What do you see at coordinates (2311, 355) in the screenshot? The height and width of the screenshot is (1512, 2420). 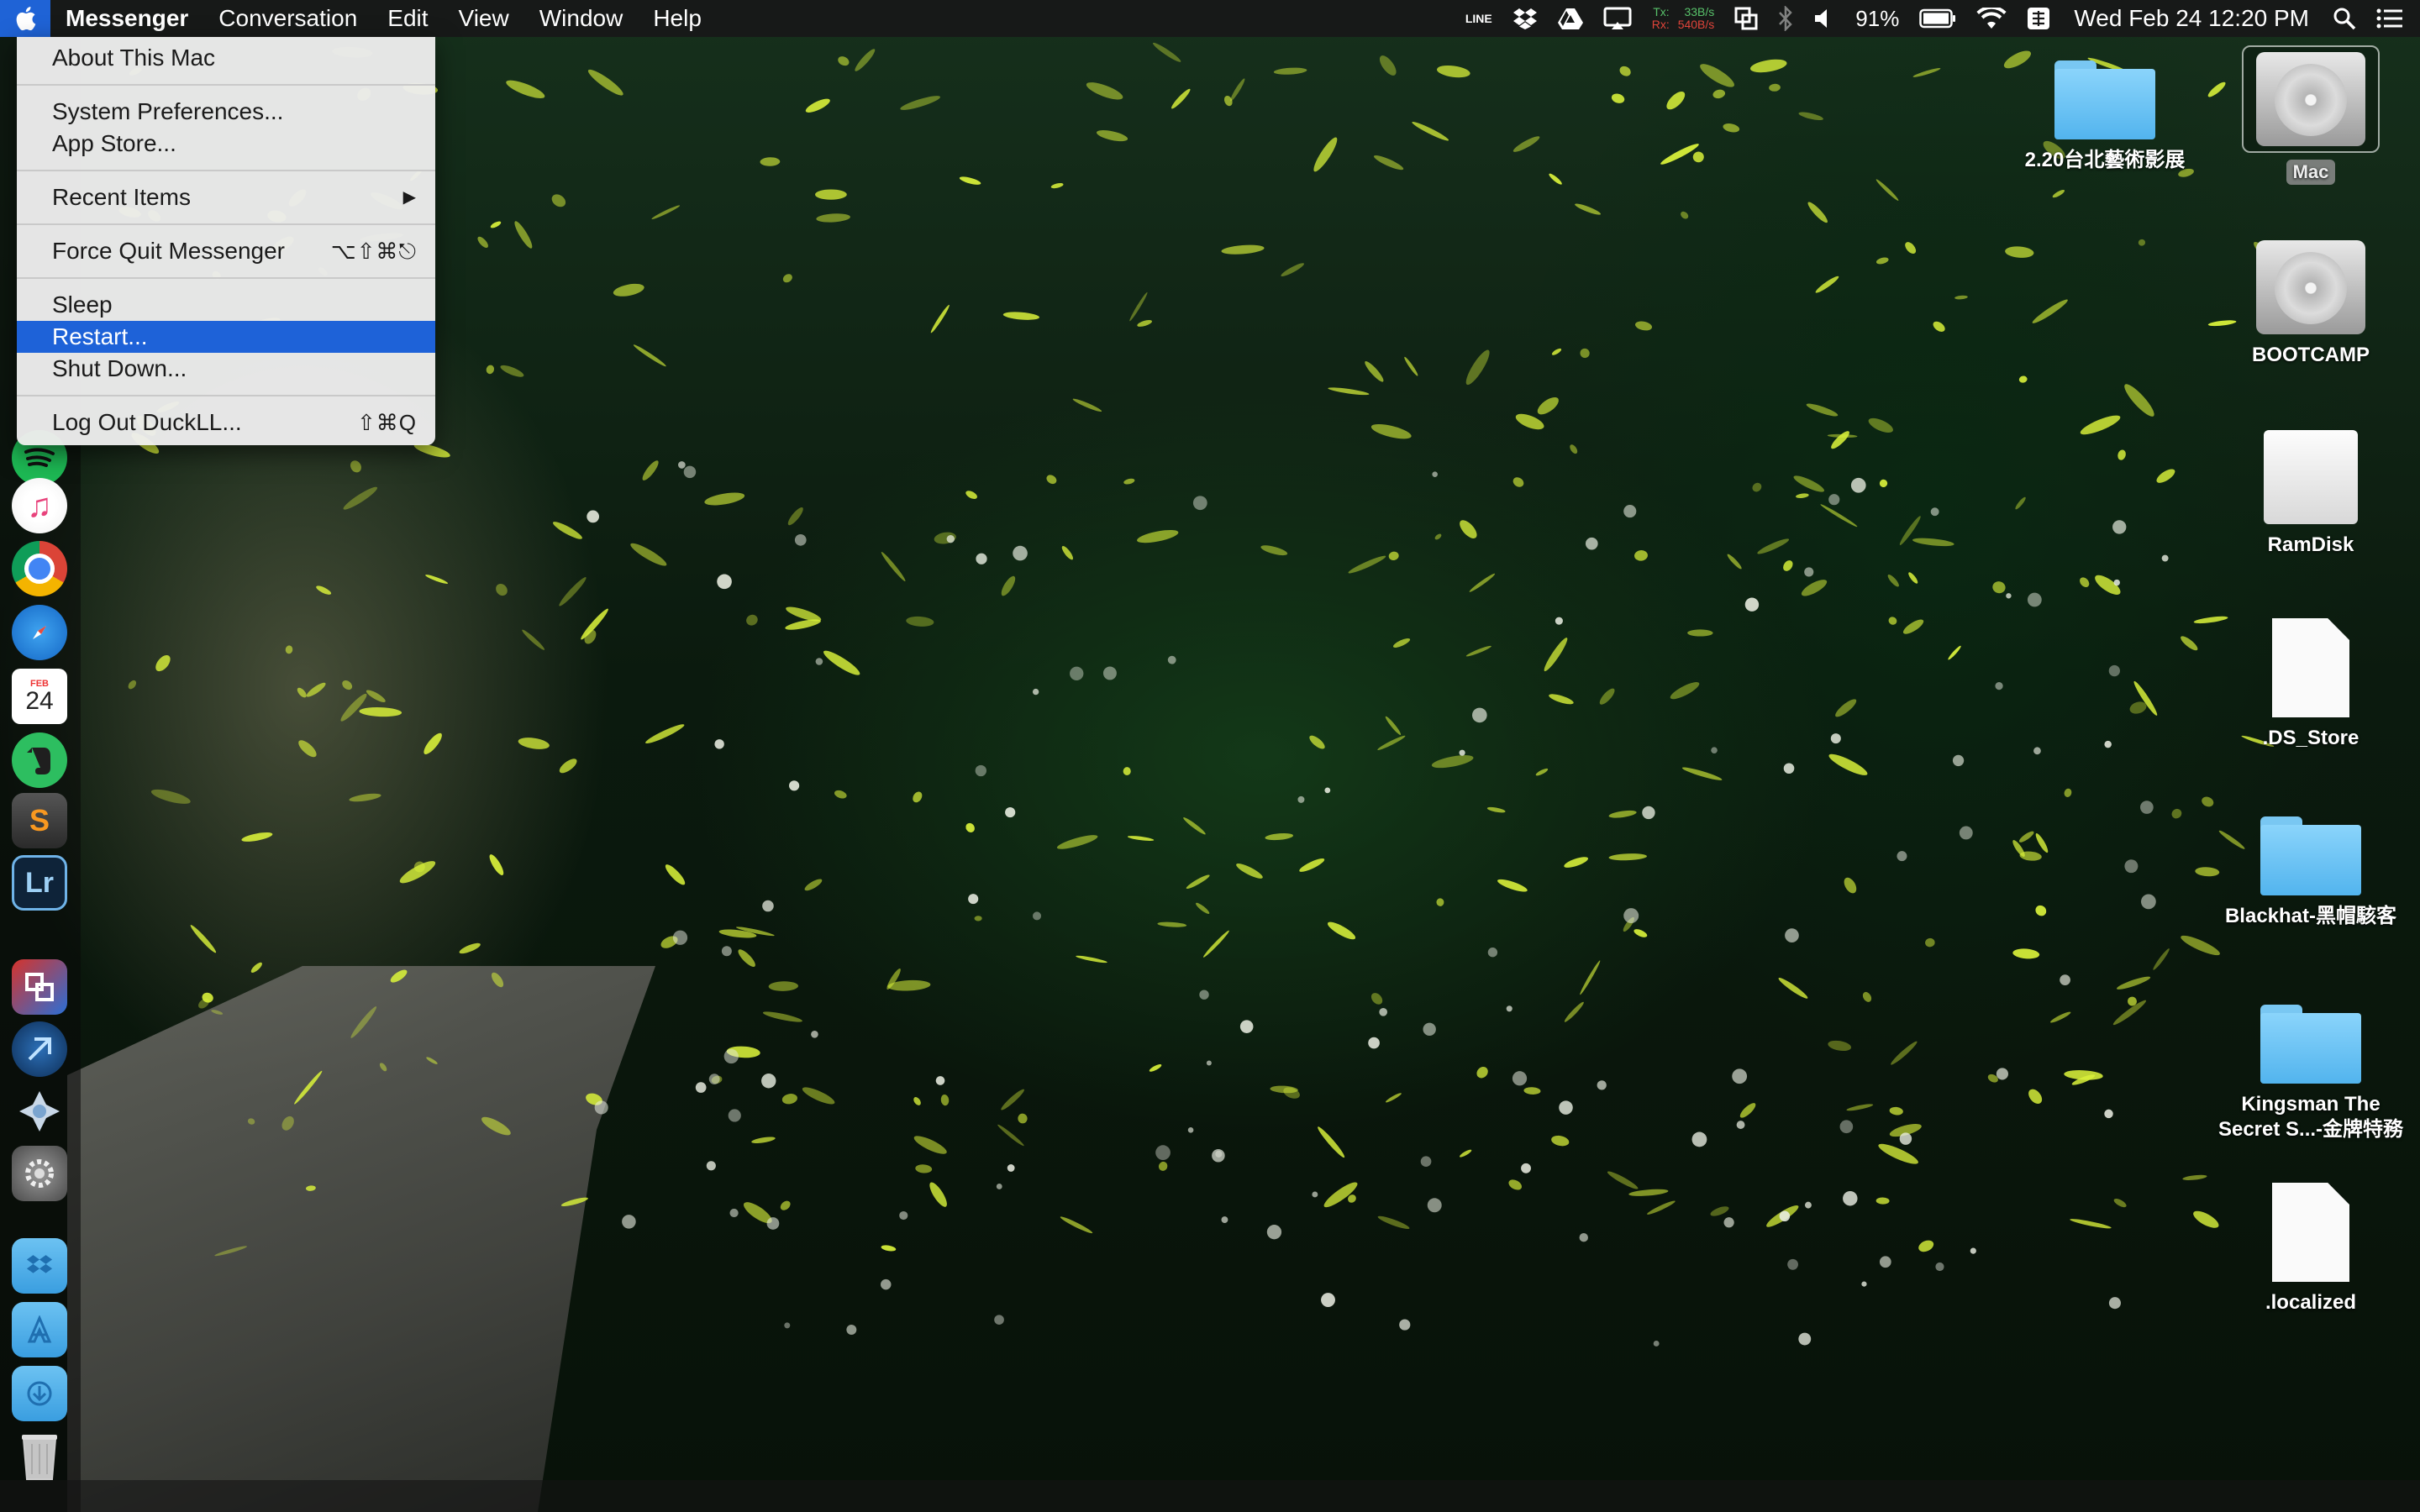 I see `desktop-item-label: BOOTCAMP` at bounding box center [2311, 355].